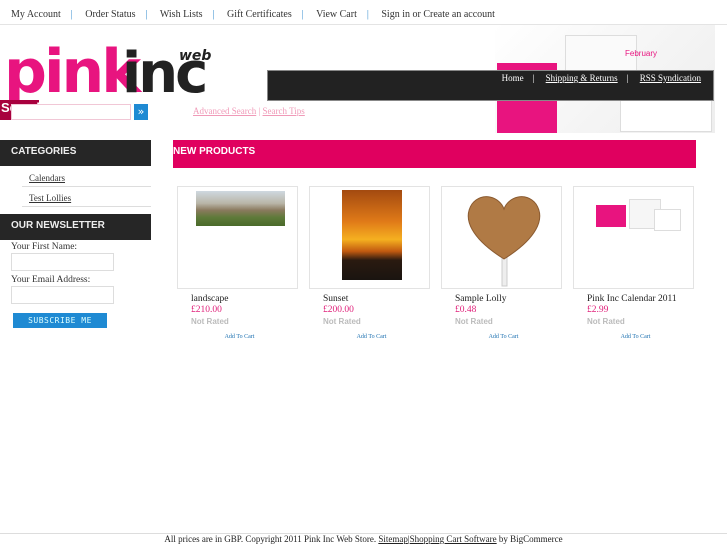 The height and width of the screenshot is (545, 727). Describe the element at coordinates (508, 299) in the screenshot. I see `product-name: Sample Lolly` at that location.